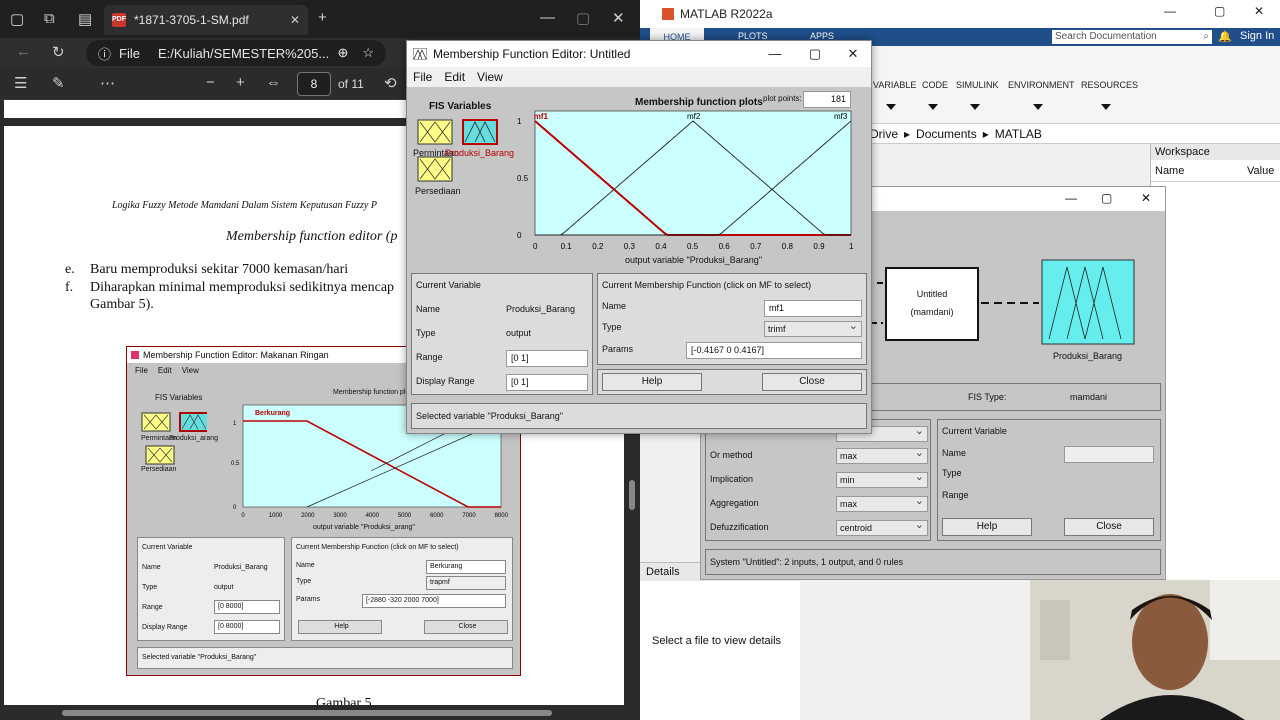  Describe the element at coordinates (987, 527) in the screenshot. I see `fis-help-button: Help` at that location.